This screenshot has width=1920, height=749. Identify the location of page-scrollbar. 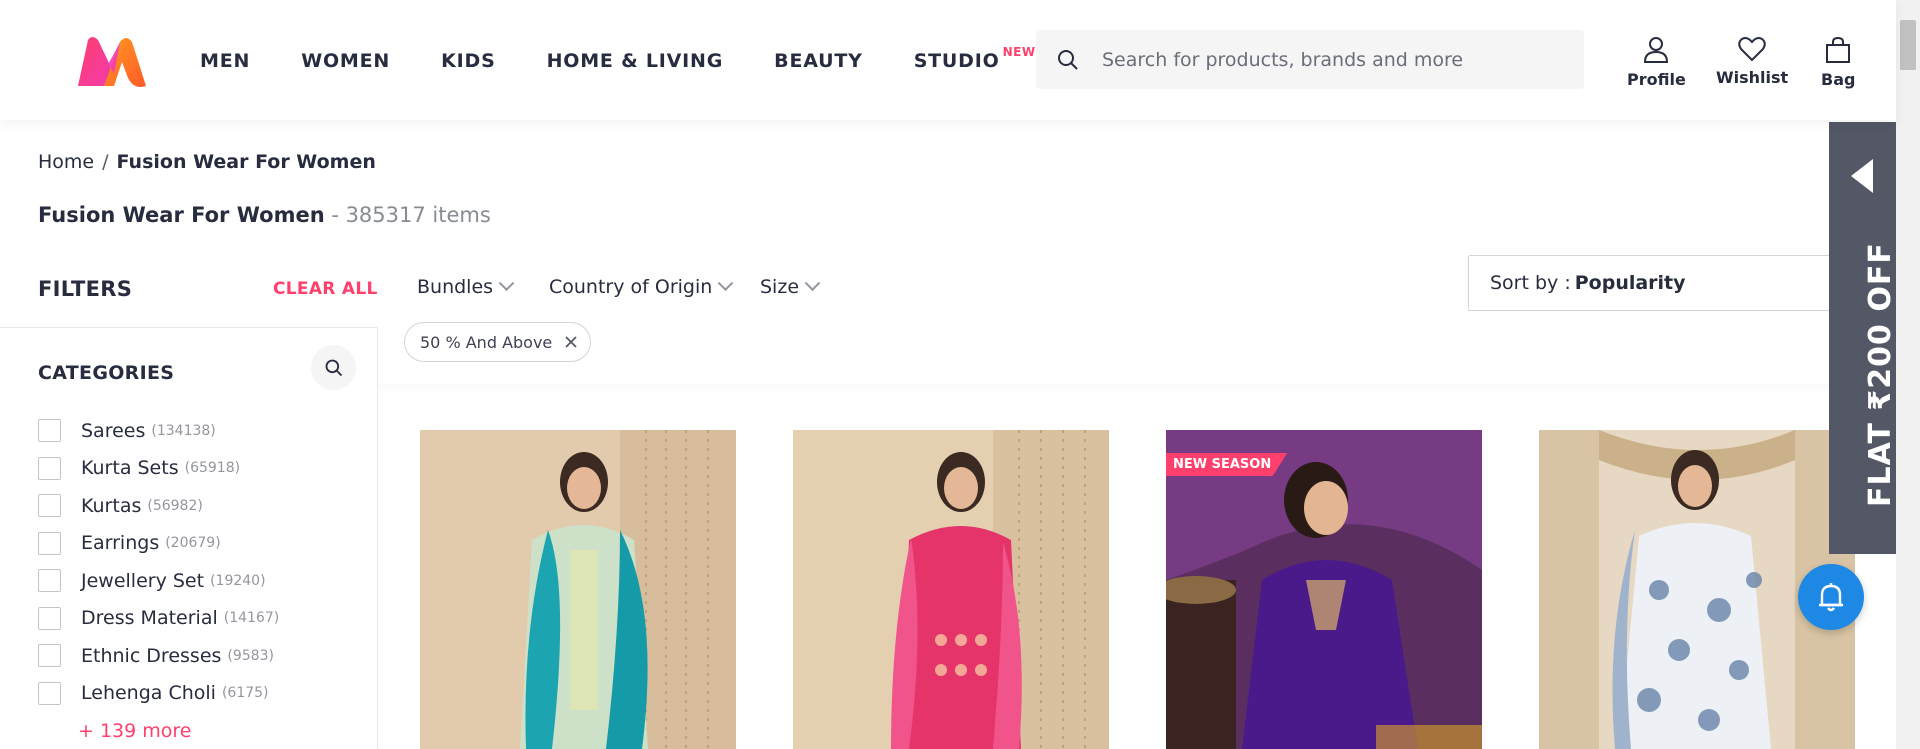
(1908, 374).